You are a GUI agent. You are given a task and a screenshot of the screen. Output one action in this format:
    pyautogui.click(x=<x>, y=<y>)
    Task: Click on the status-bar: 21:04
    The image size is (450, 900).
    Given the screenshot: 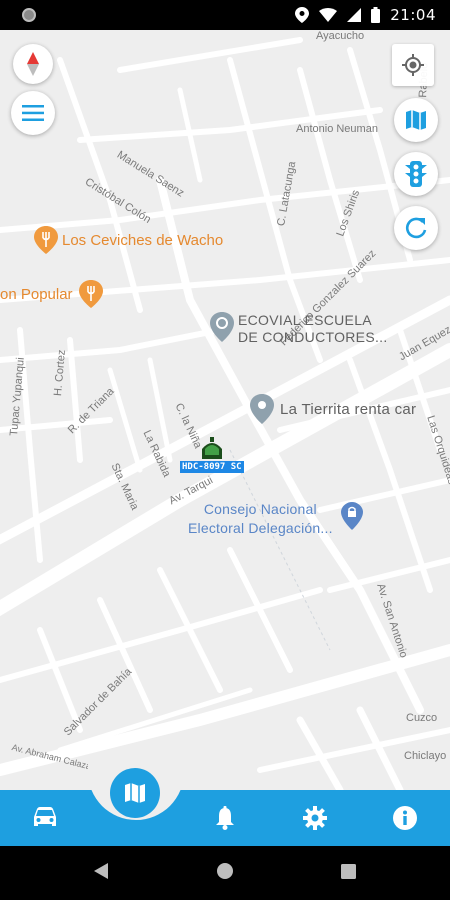 What is the action you would take?
    pyautogui.click(x=225, y=15)
    